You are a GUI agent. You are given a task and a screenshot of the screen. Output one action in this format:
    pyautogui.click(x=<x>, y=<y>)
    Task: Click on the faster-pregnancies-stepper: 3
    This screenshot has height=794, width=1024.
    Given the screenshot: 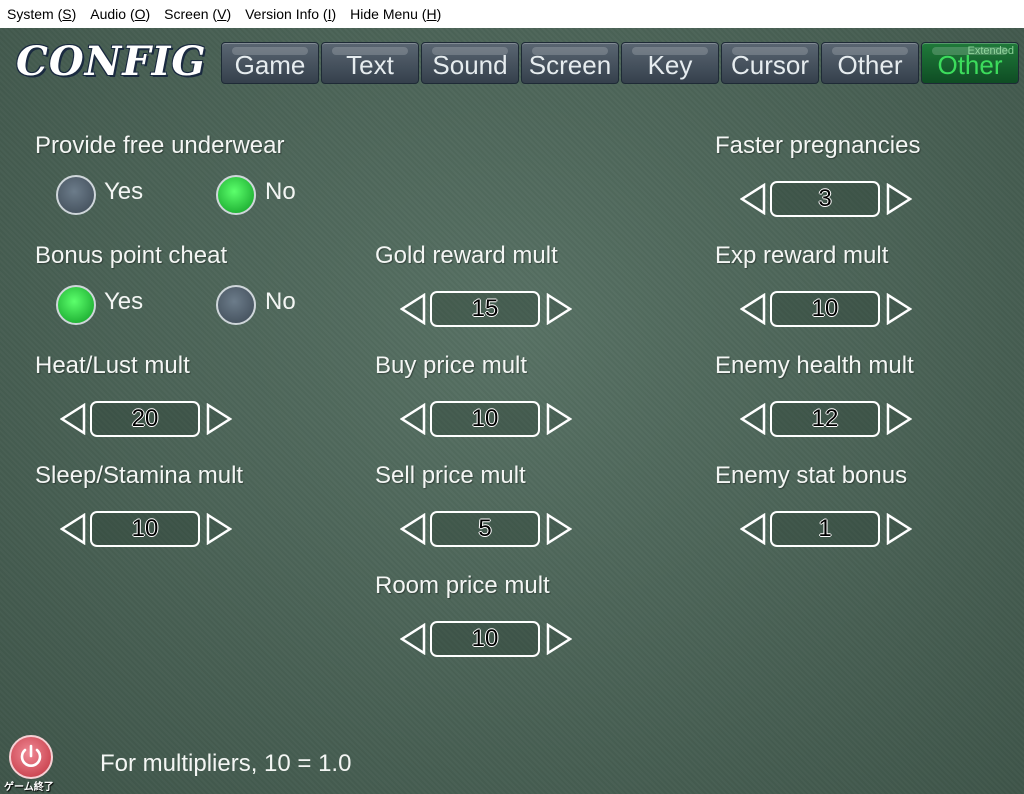 What is the action you would take?
    pyautogui.click(x=826, y=199)
    